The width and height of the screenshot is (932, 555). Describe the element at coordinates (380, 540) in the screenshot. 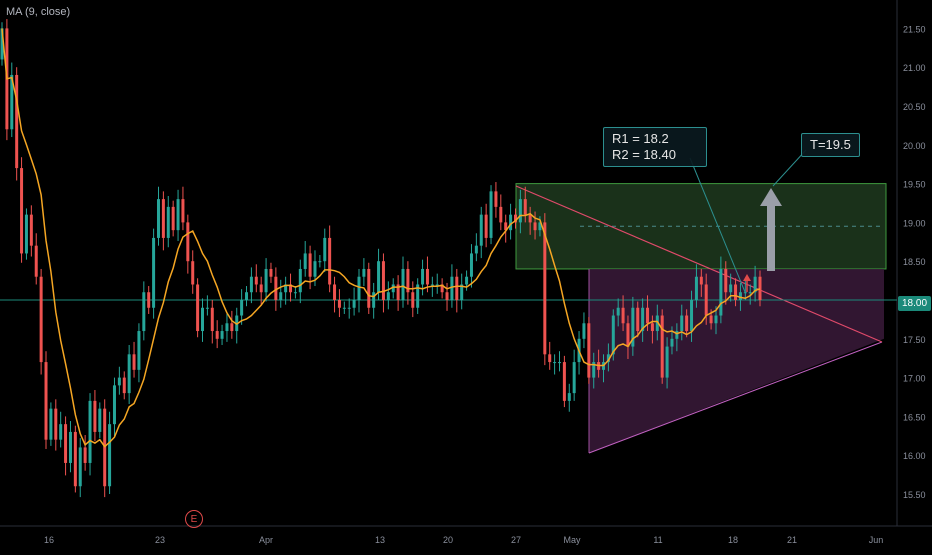

I see `x-tick-label: 13` at that location.